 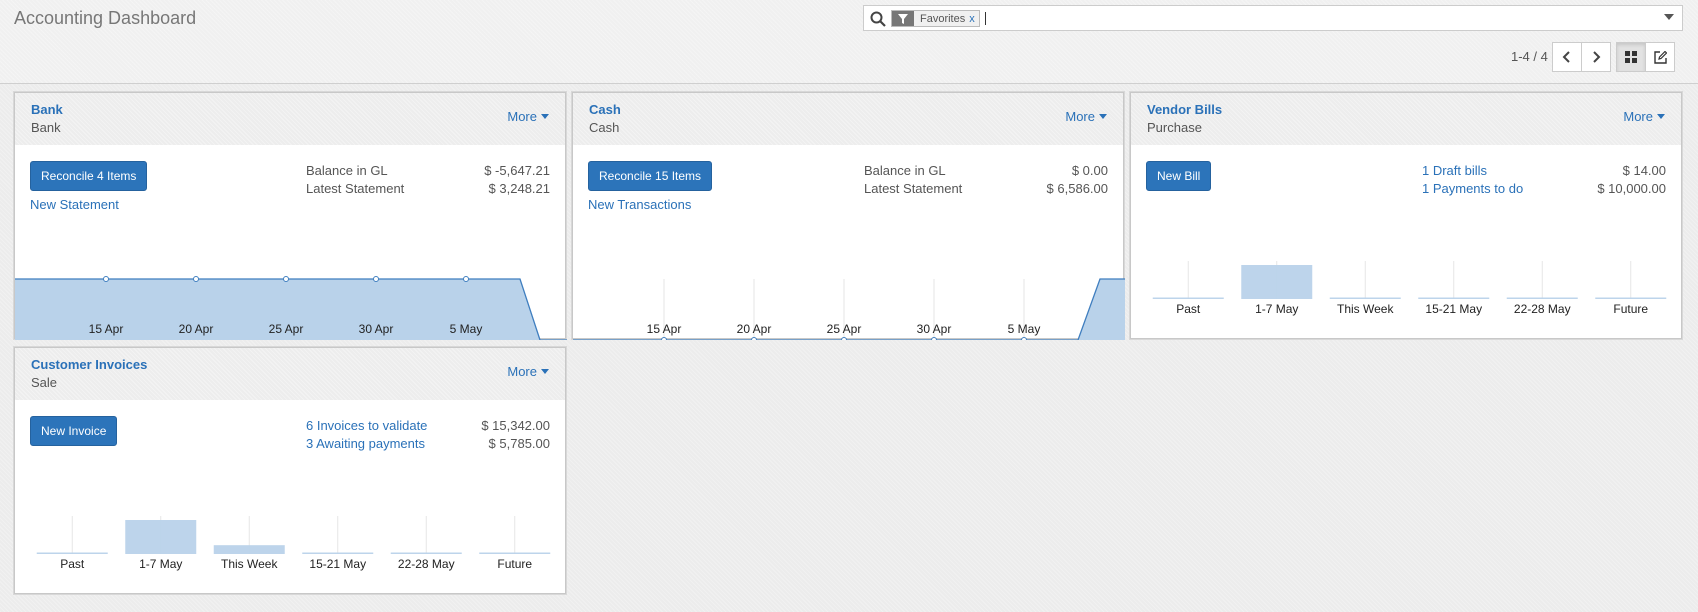 I want to click on facet-label: Favorites, so click(x=943, y=18).